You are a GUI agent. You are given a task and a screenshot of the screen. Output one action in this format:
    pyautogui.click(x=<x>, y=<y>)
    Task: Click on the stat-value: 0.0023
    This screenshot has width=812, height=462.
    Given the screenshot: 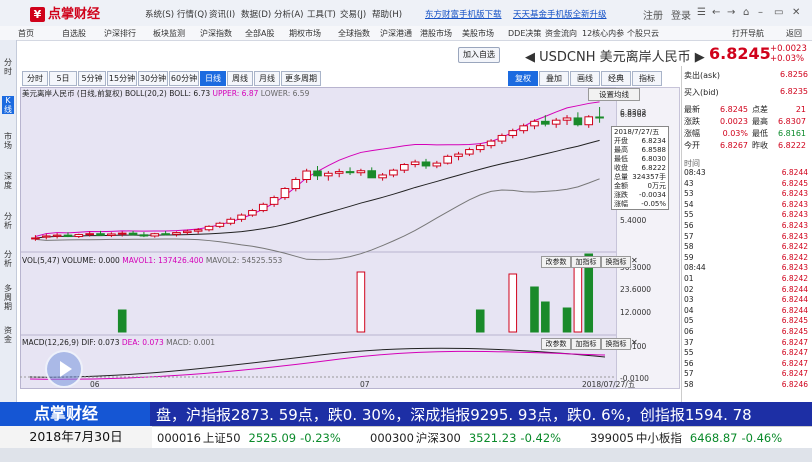 What is the action you would take?
    pyautogui.click(x=734, y=121)
    